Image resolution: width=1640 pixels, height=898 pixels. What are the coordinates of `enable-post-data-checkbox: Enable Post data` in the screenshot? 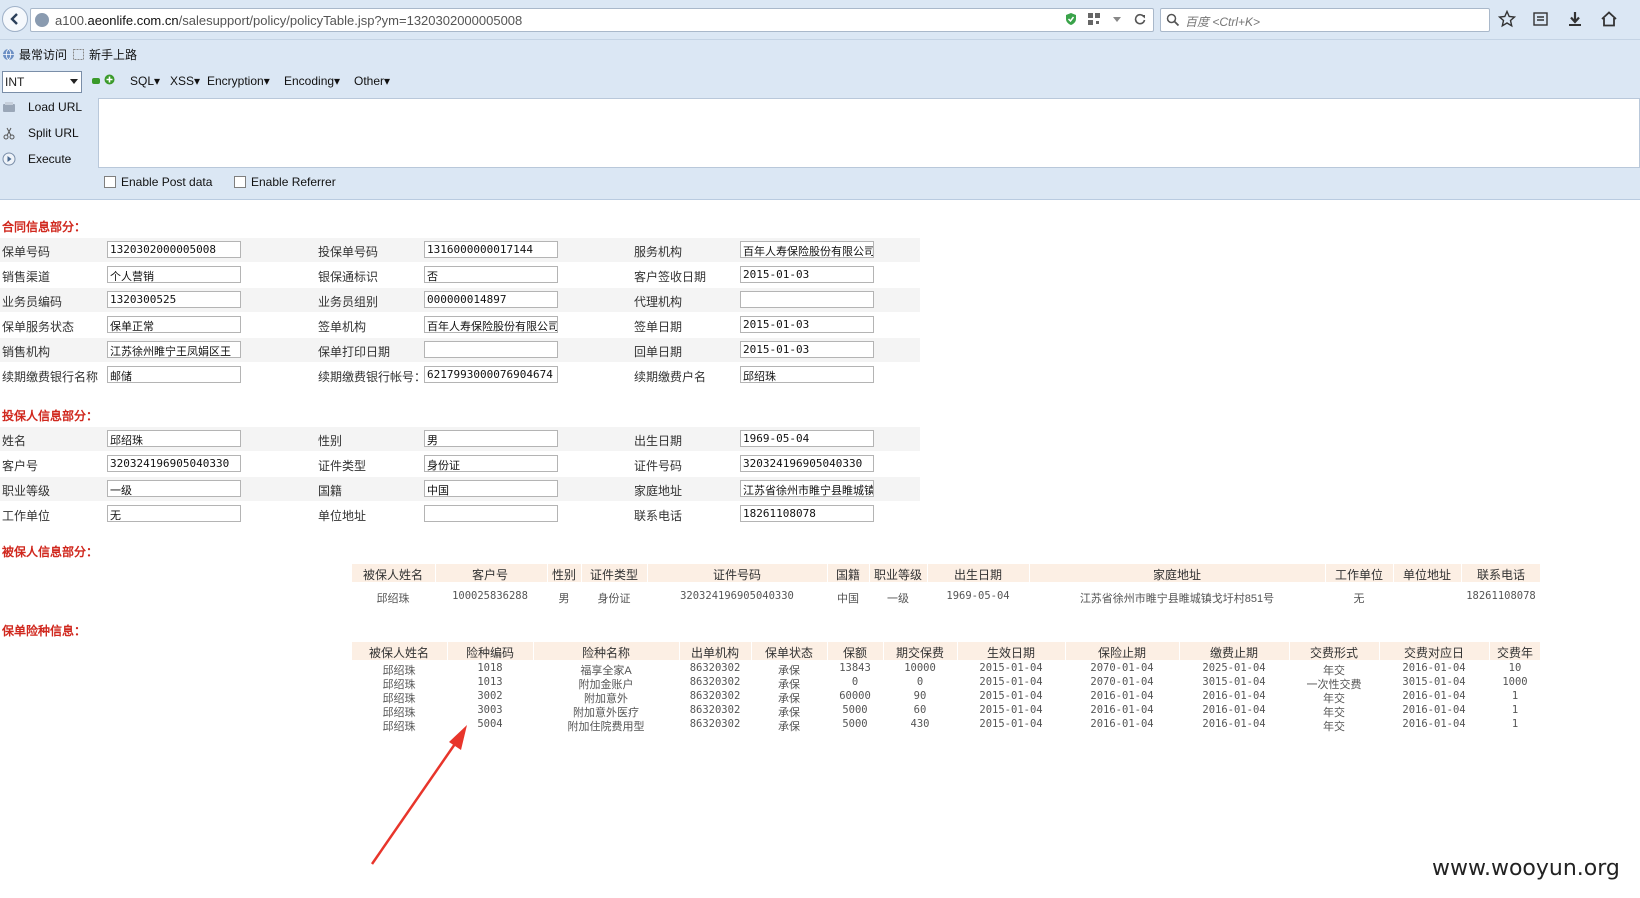 It's located at (158, 182).